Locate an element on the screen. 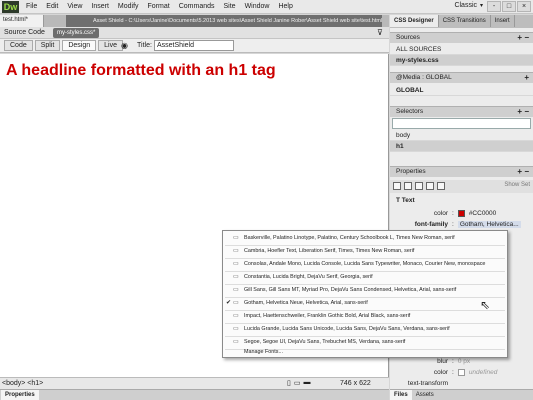 This screenshot has height=400, width=533. selector-body: body is located at coordinates (461, 135).